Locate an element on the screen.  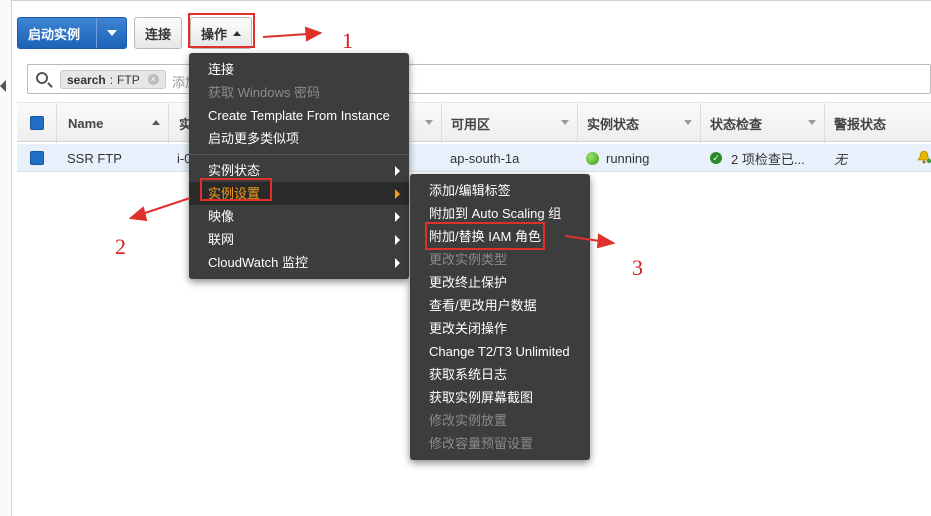
annotation-number-2: 2 is located at coordinates (120, 246).